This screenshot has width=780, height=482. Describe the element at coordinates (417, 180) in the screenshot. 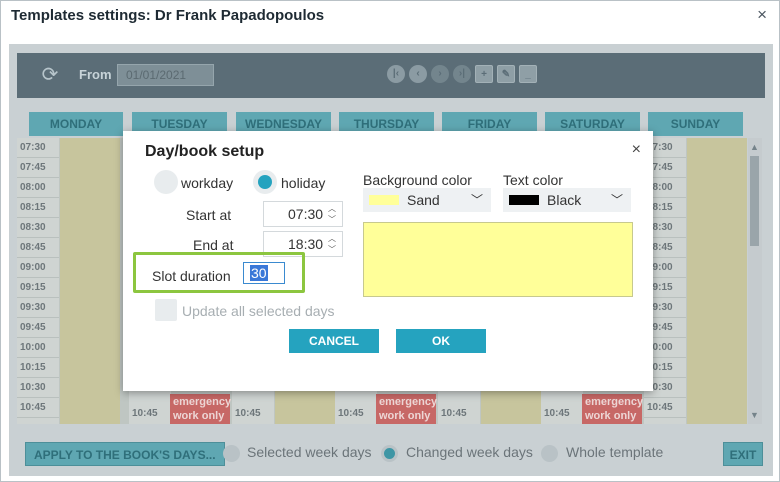

I see `background-color-label: Background color` at that location.